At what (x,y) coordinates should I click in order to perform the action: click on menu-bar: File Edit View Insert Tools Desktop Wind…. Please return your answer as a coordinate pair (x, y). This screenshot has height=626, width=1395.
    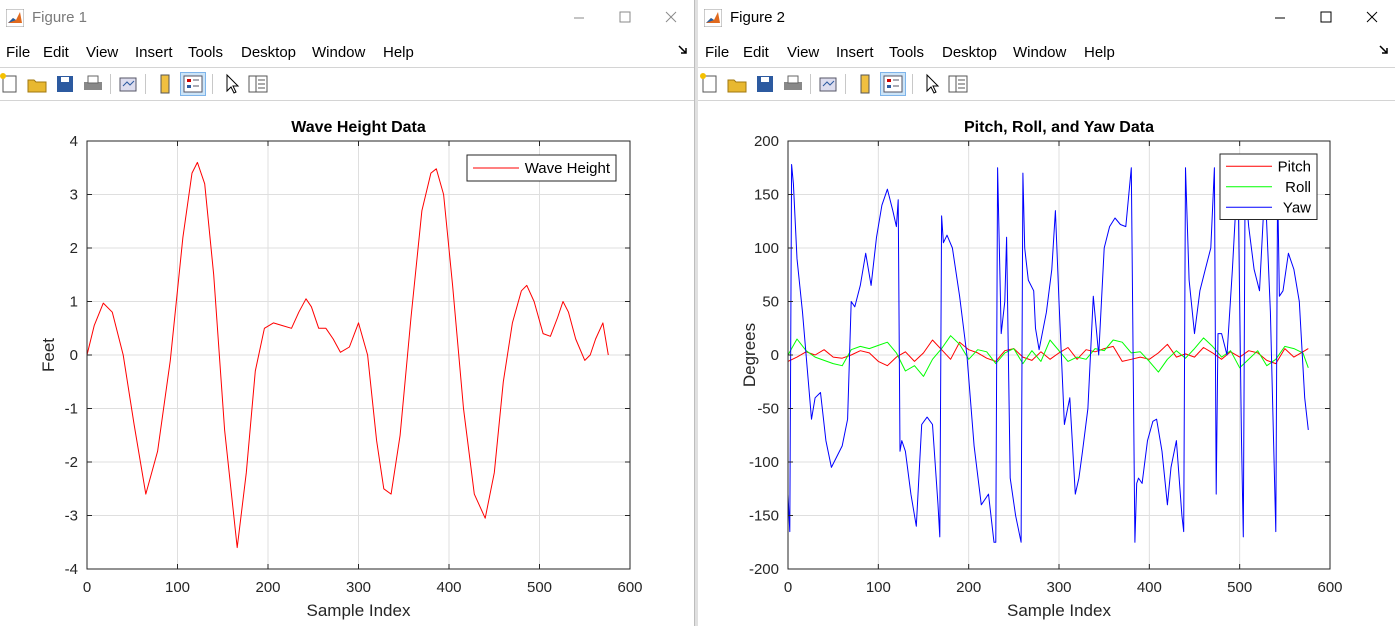
    Looking at the image, I should click on (1046, 52).